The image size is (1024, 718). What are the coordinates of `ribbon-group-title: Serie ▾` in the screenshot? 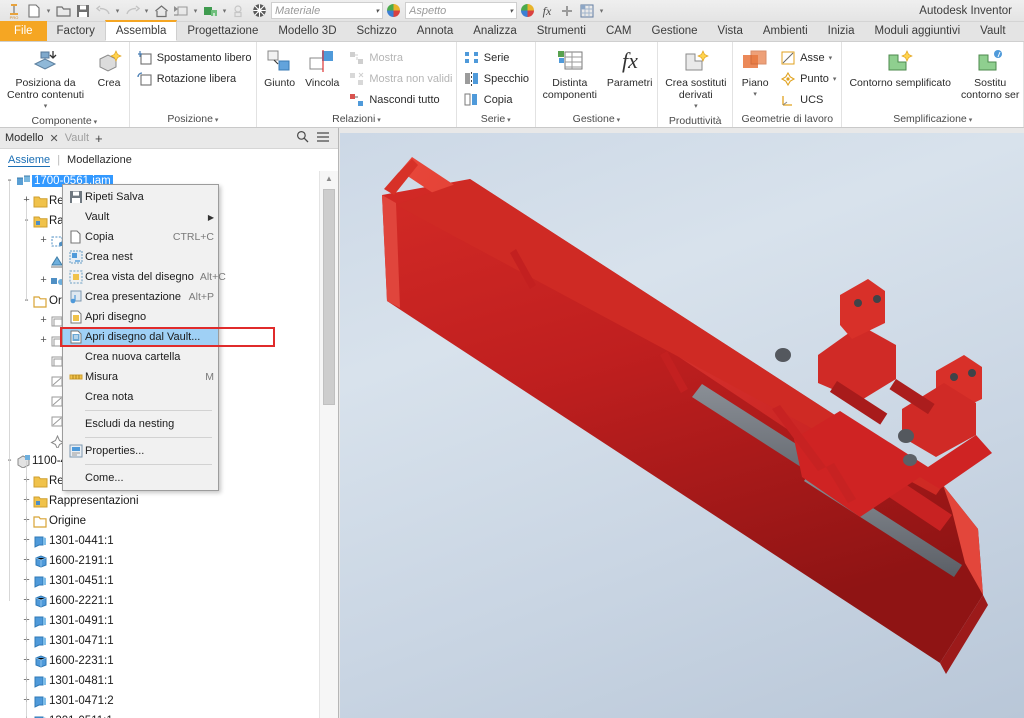 It's located at (496, 119).